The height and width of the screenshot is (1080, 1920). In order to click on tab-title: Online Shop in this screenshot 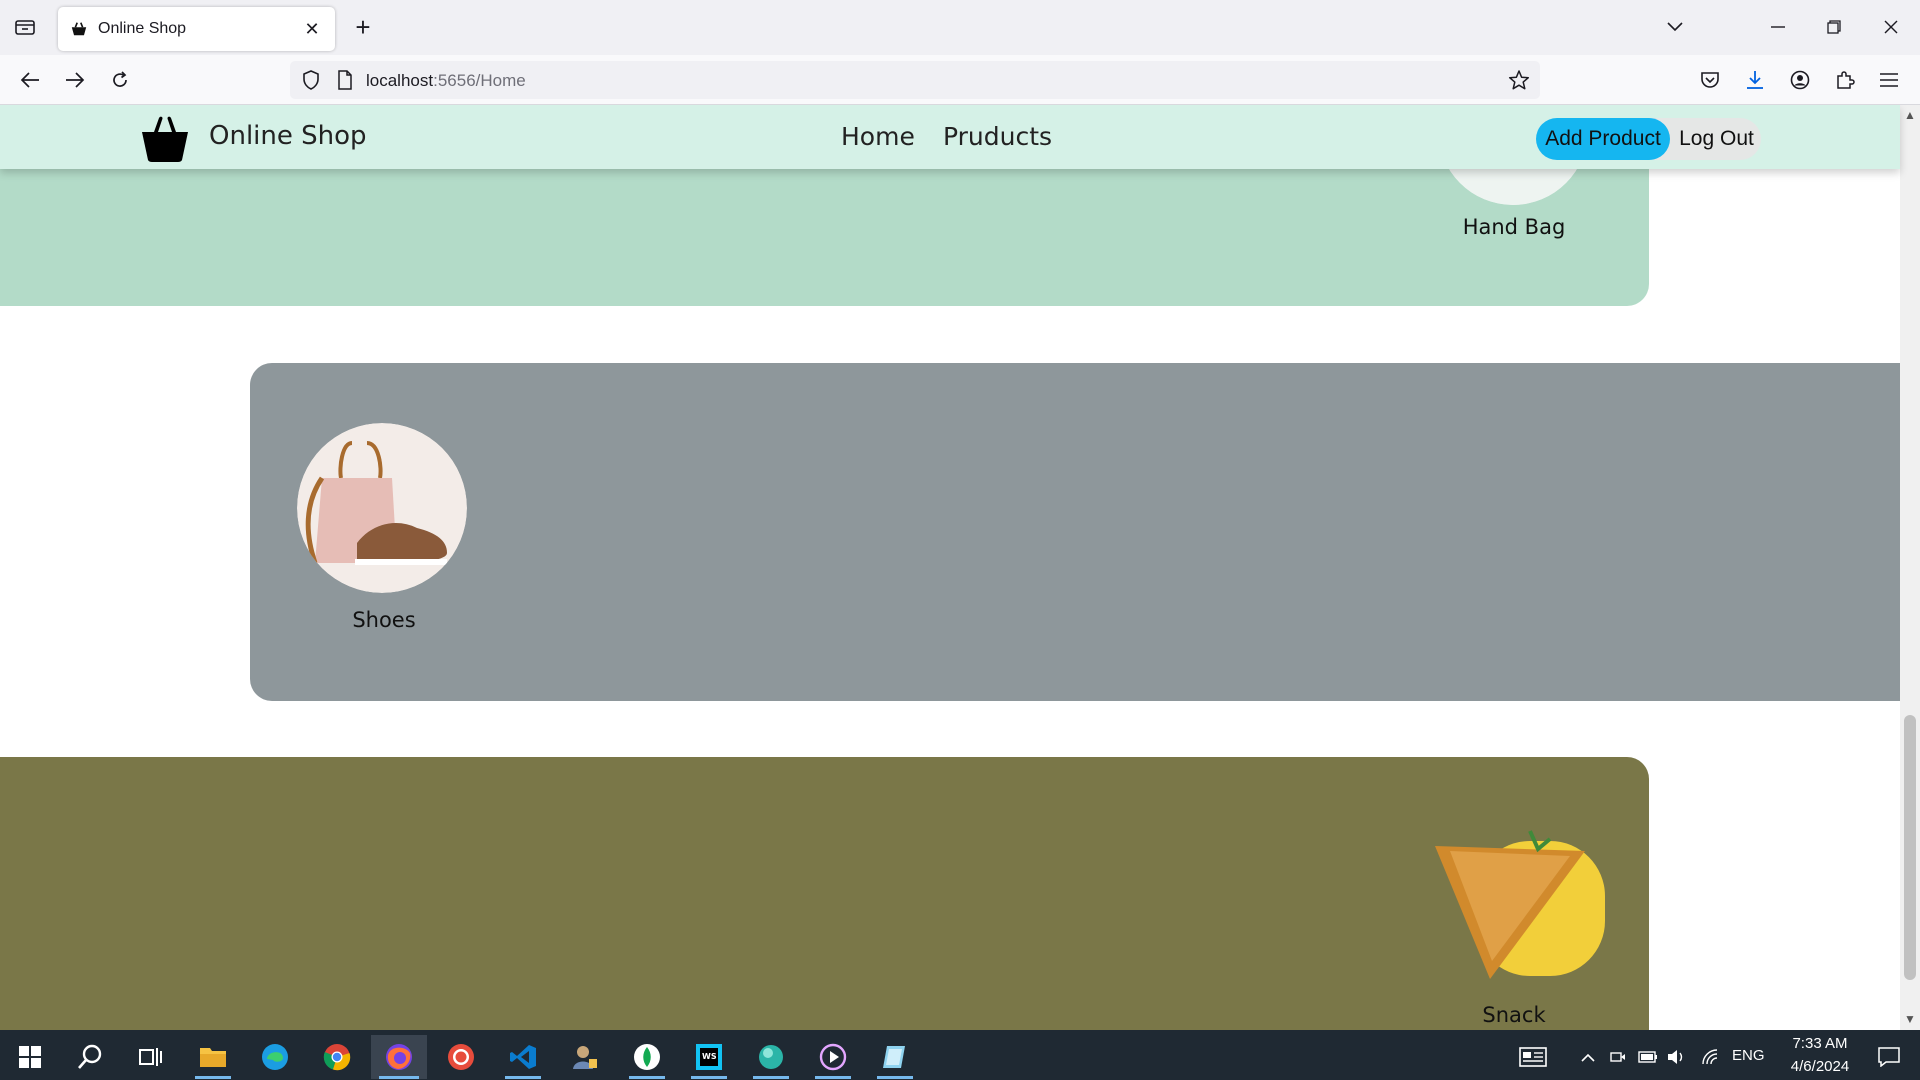, I will do `click(142, 28)`.